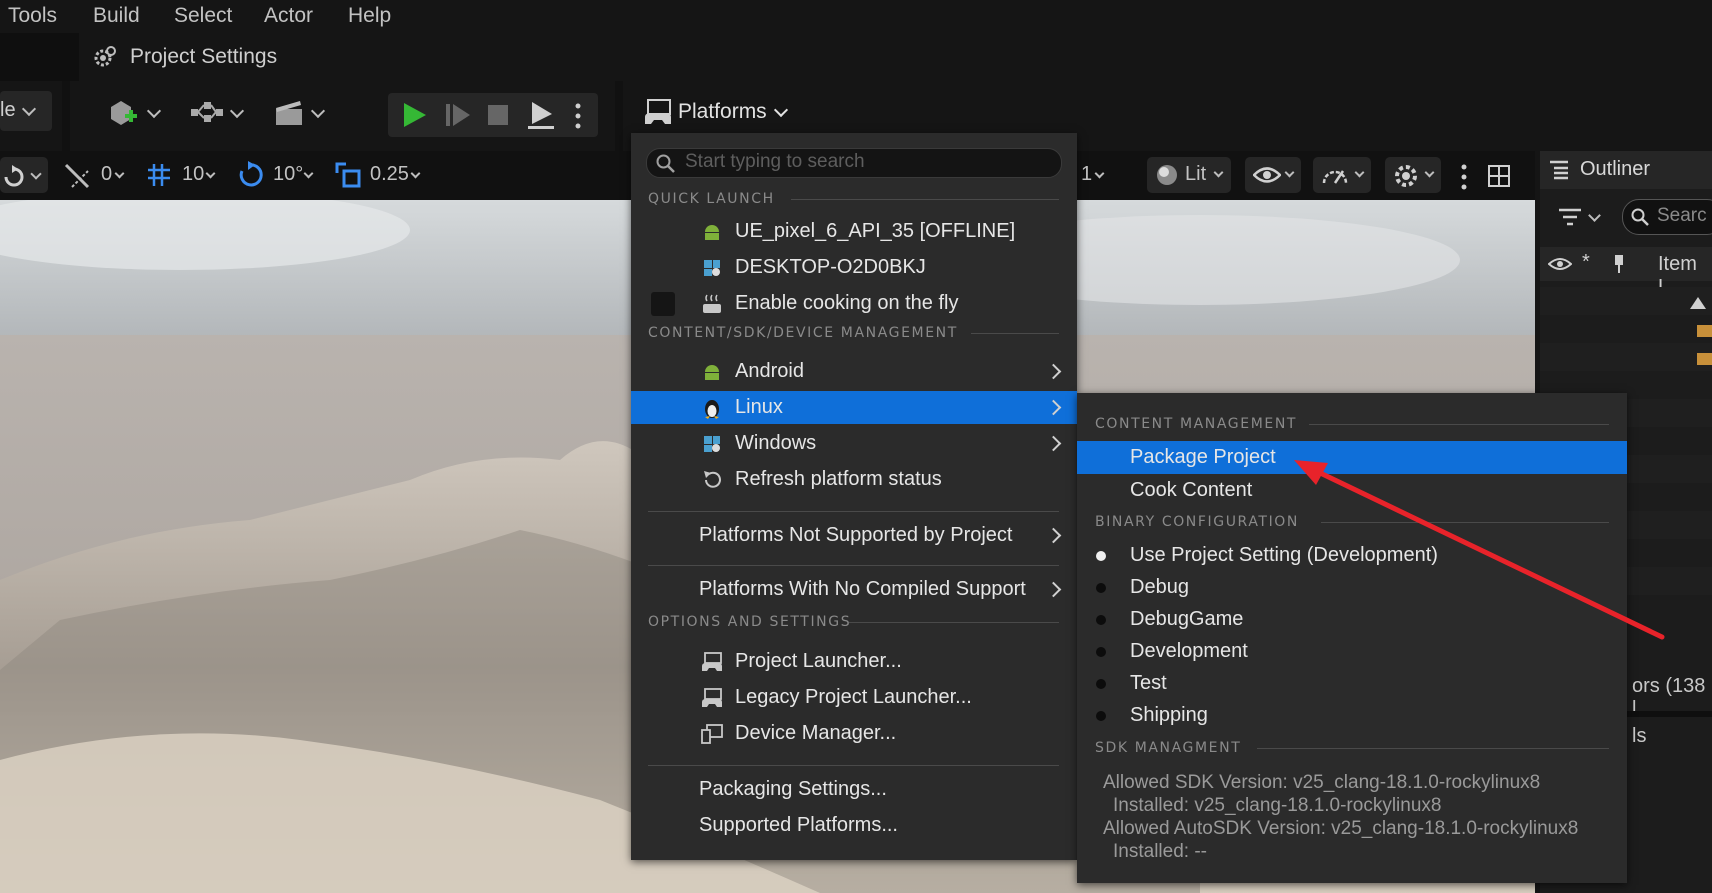 Image resolution: width=1712 pixels, height=893 pixels. What do you see at coordinates (854, 231) in the screenshot?
I see `menu-item-android-device: UE_pixel_6_API_35 [OFFLINE]` at bounding box center [854, 231].